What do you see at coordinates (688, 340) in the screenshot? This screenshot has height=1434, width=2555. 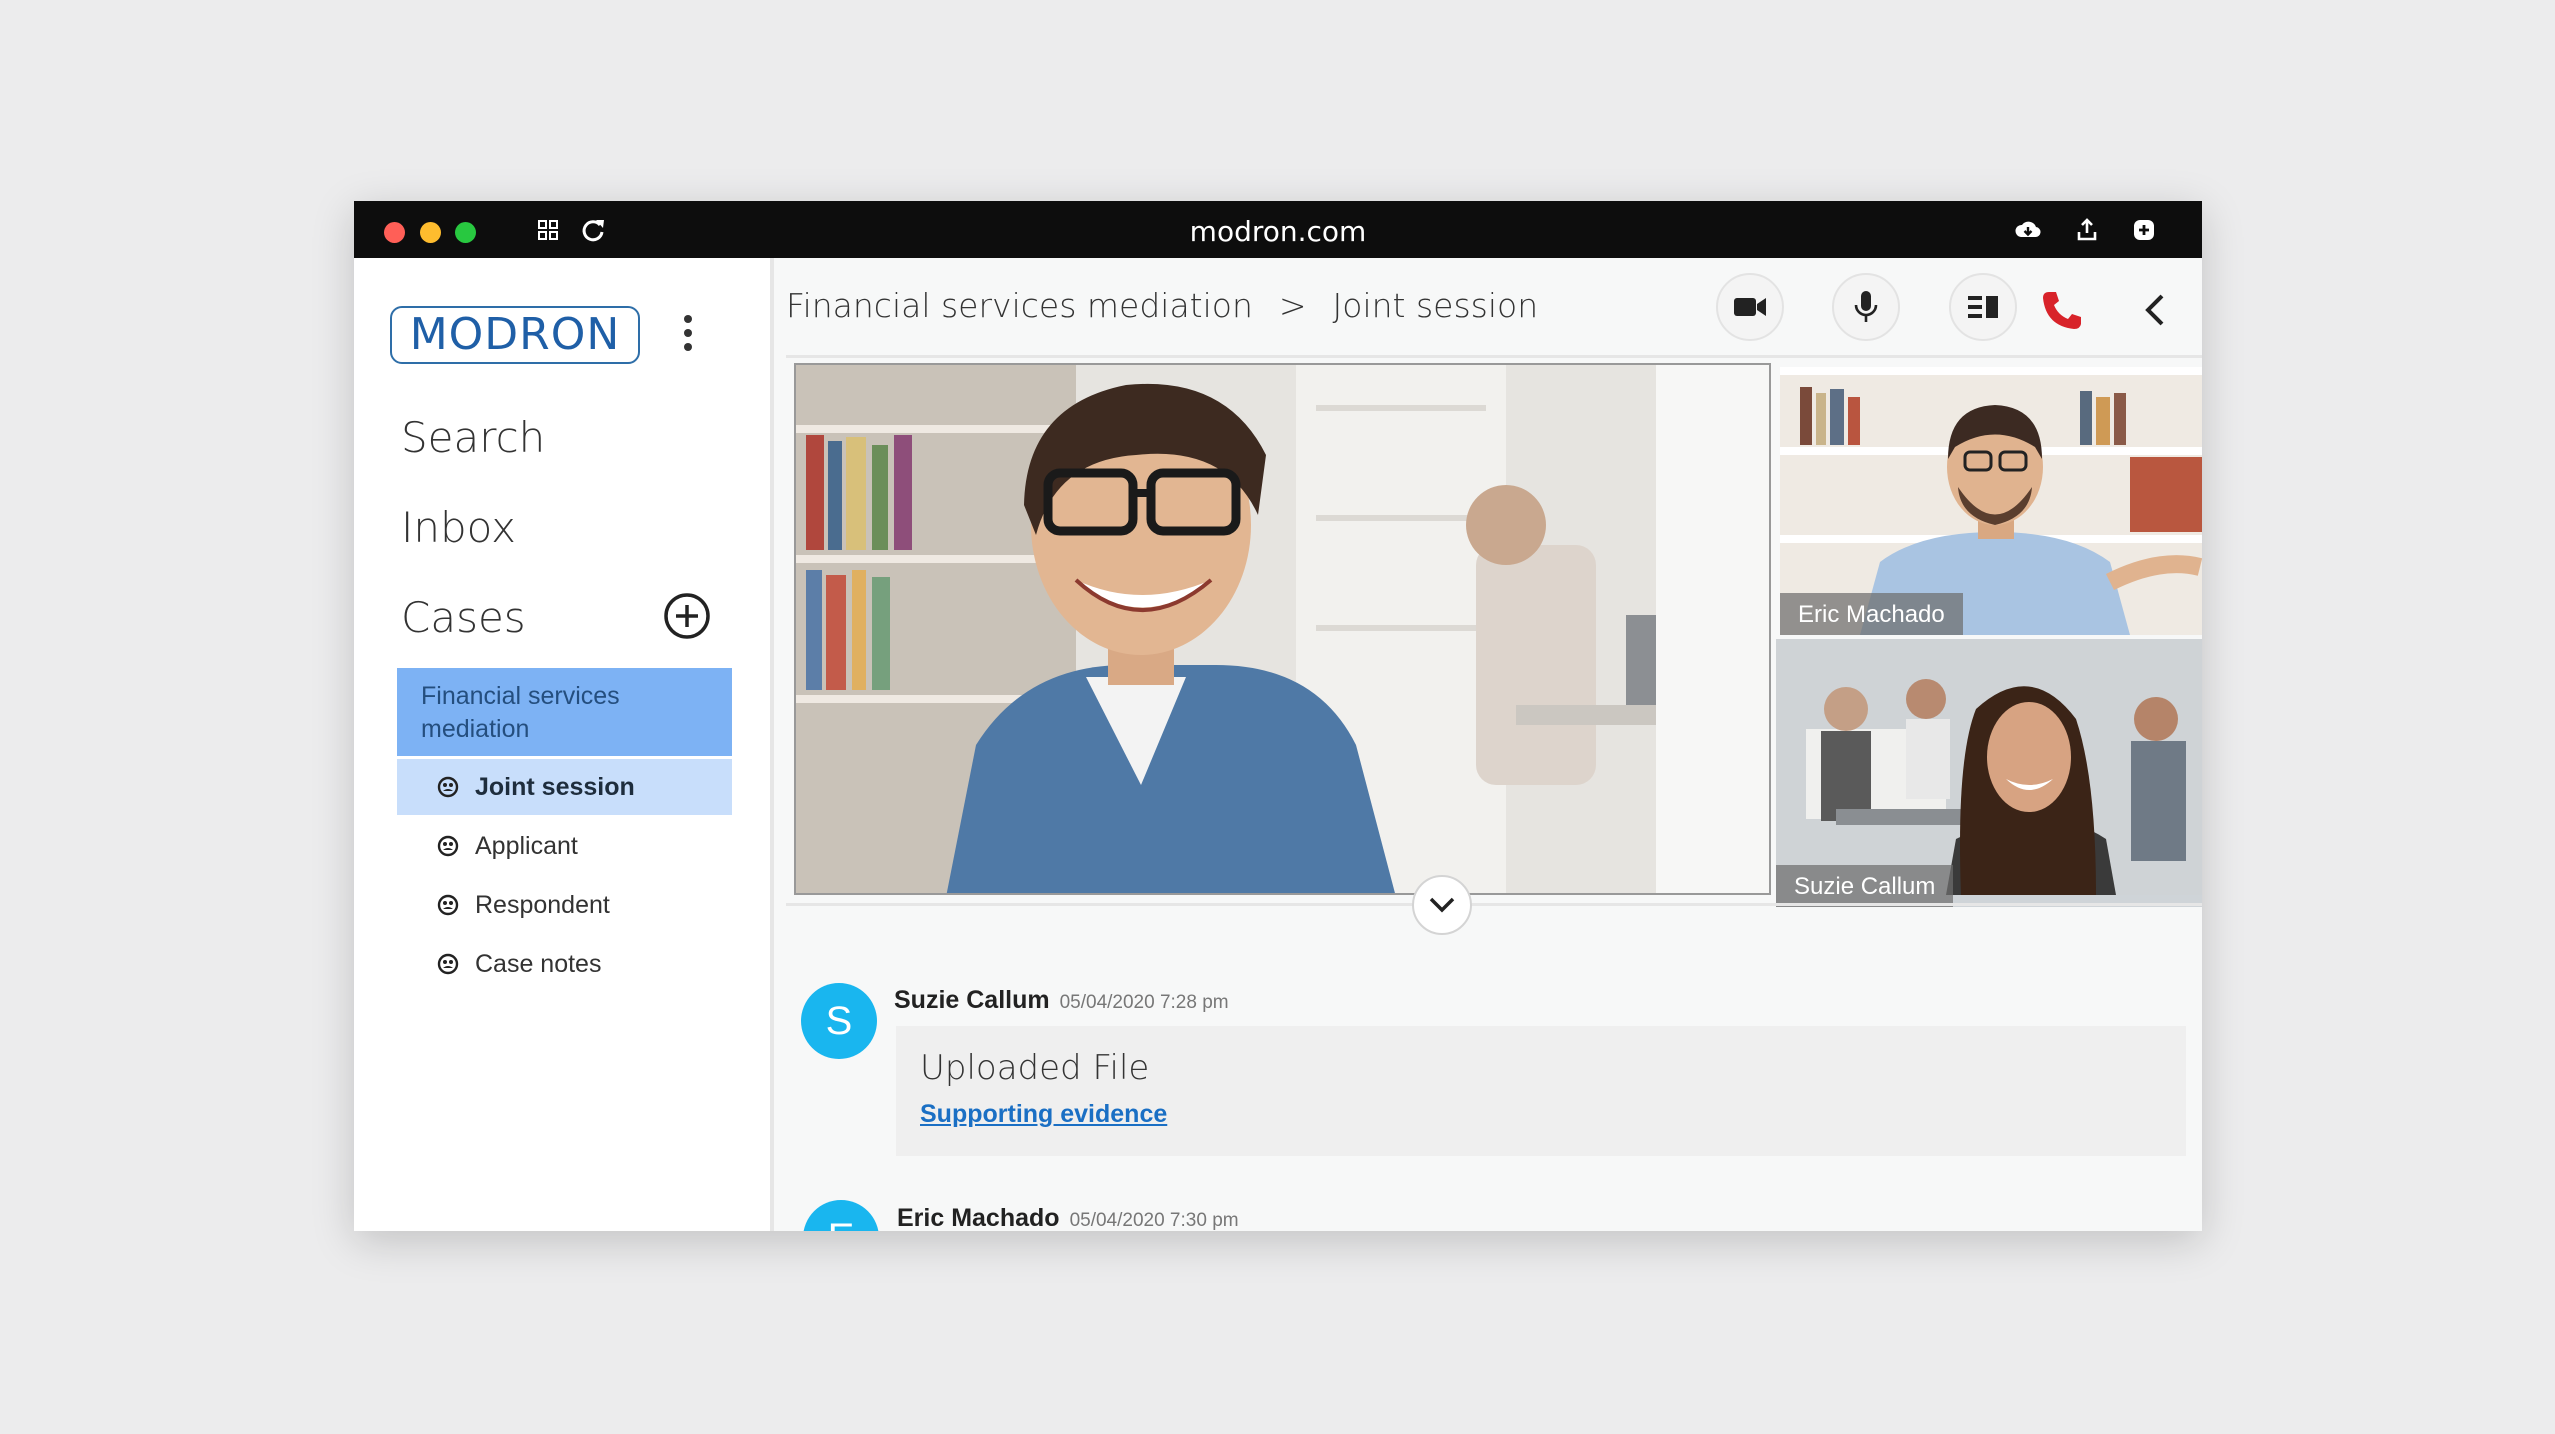 I see `more-options-icon` at bounding box center [688, 340].